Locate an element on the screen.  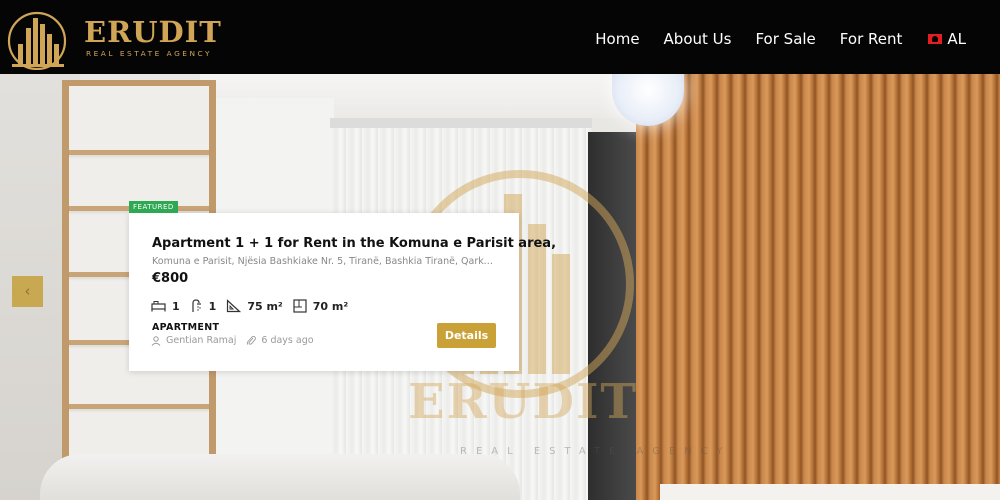
slider-prev-button: ‹ is located at coordinates (27, 291).